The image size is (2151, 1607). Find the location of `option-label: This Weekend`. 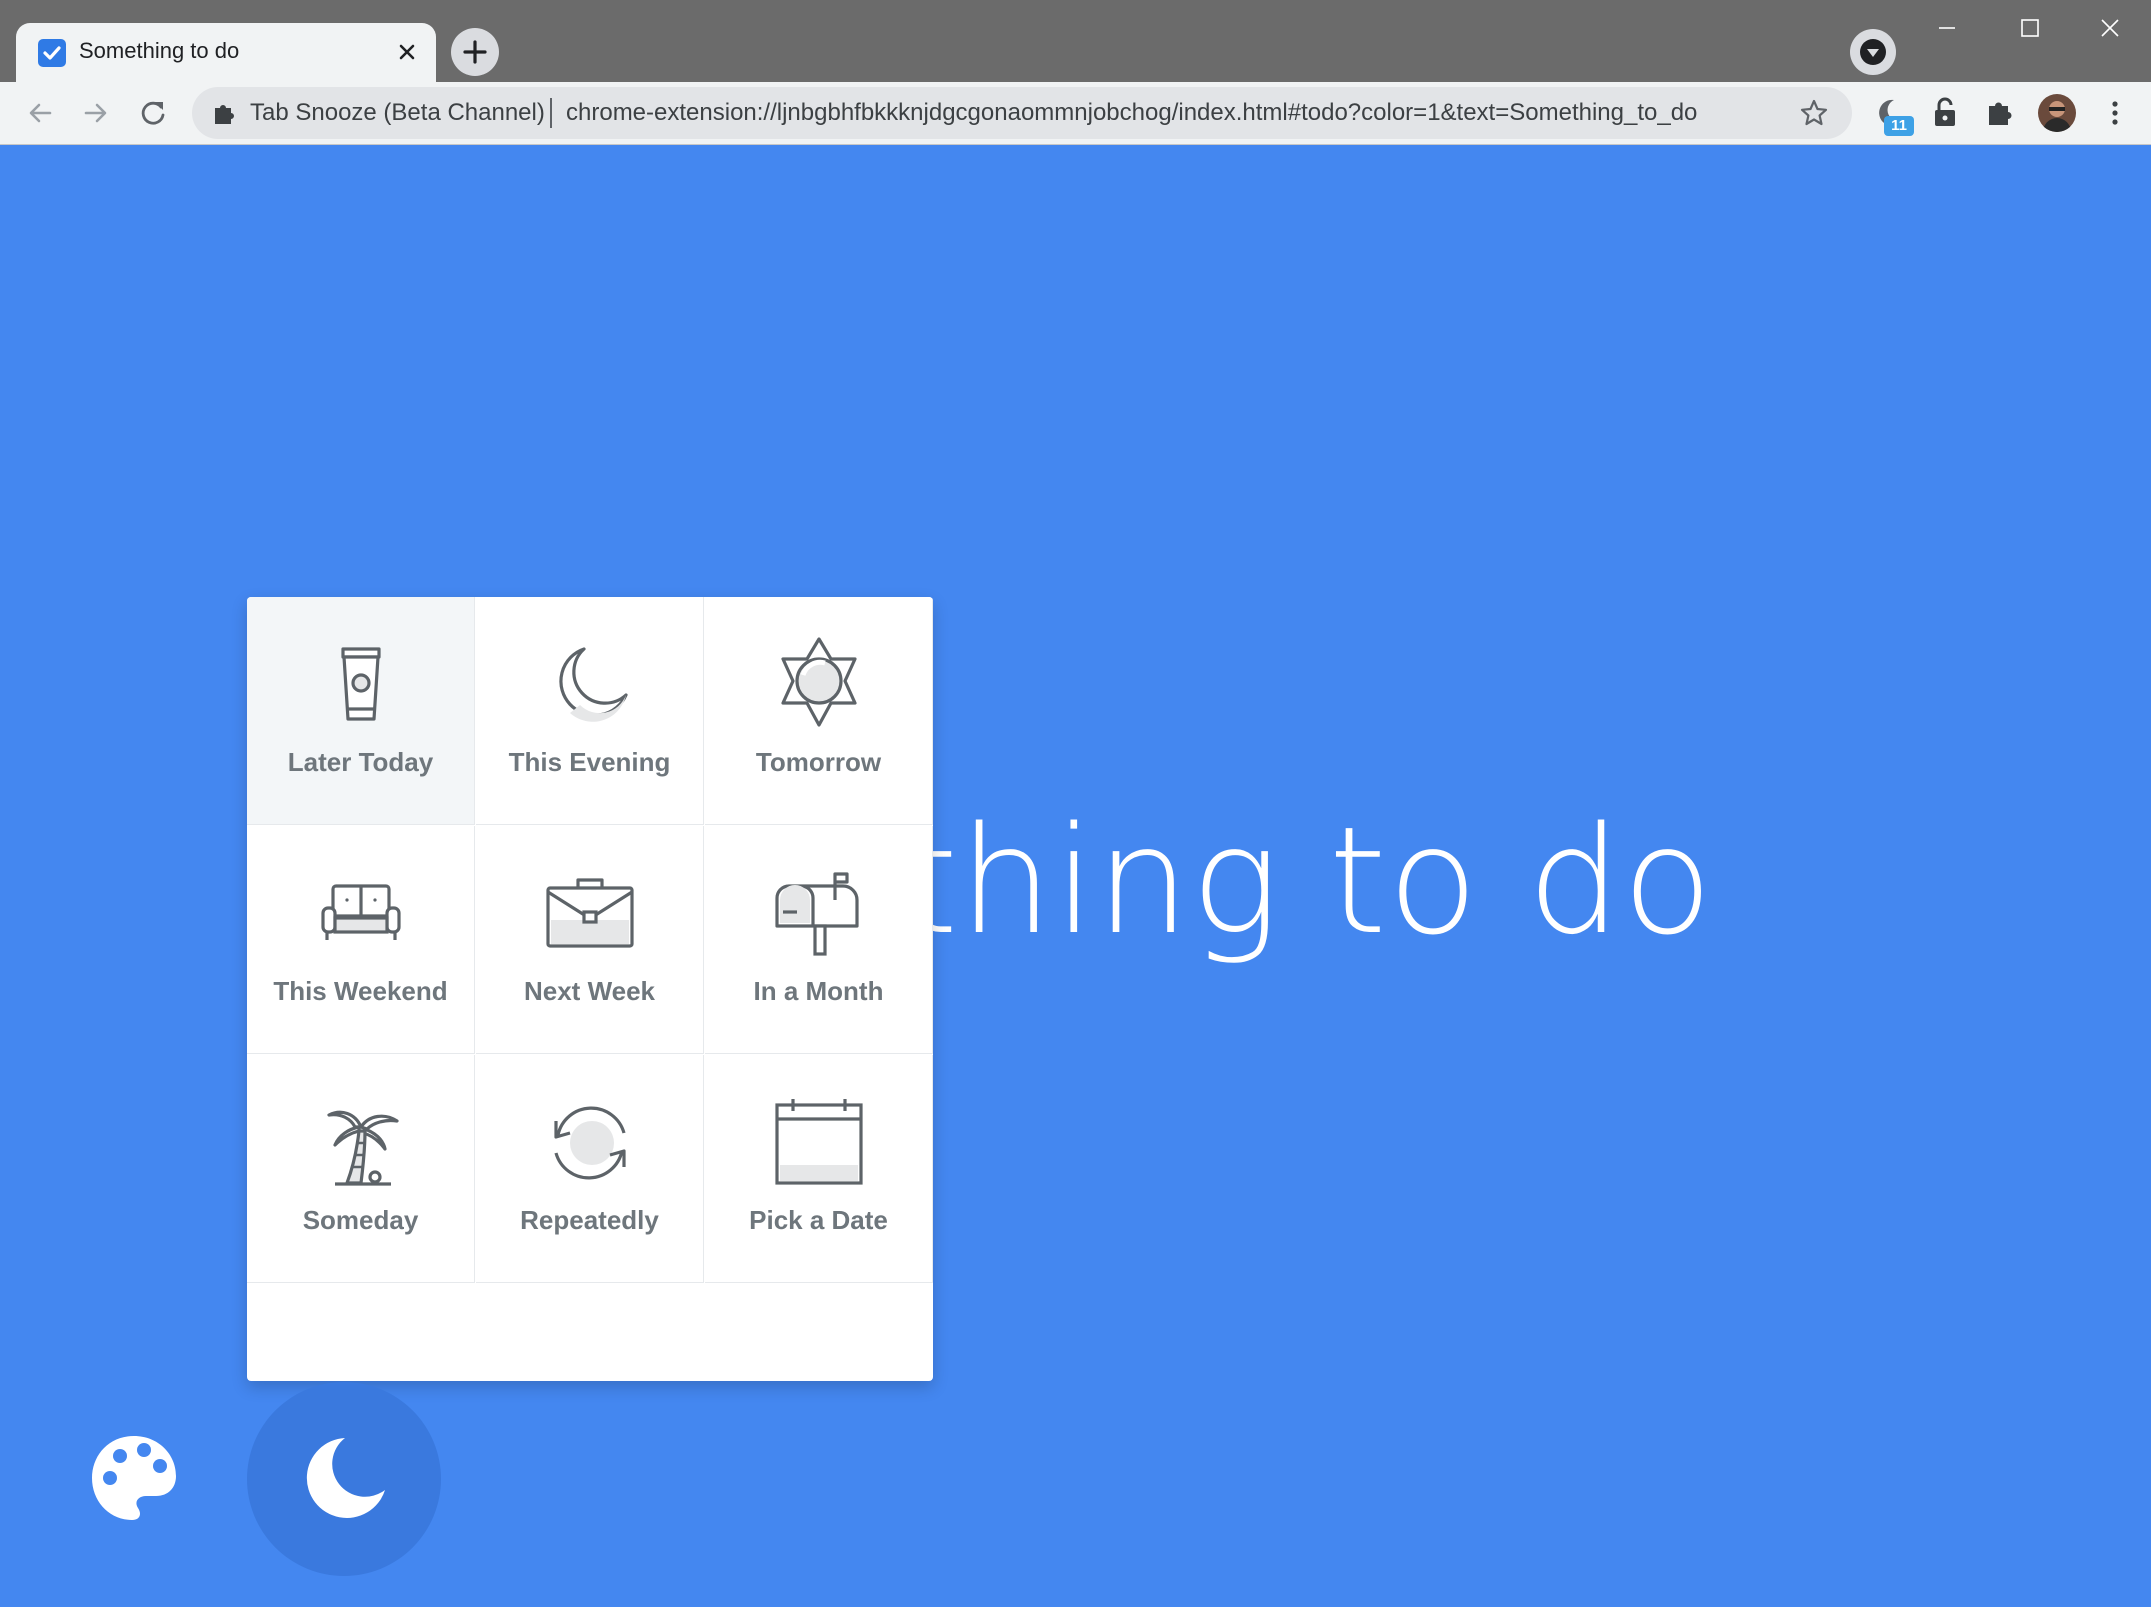

option-label: This Weekend is located at coordinates (360, 991).